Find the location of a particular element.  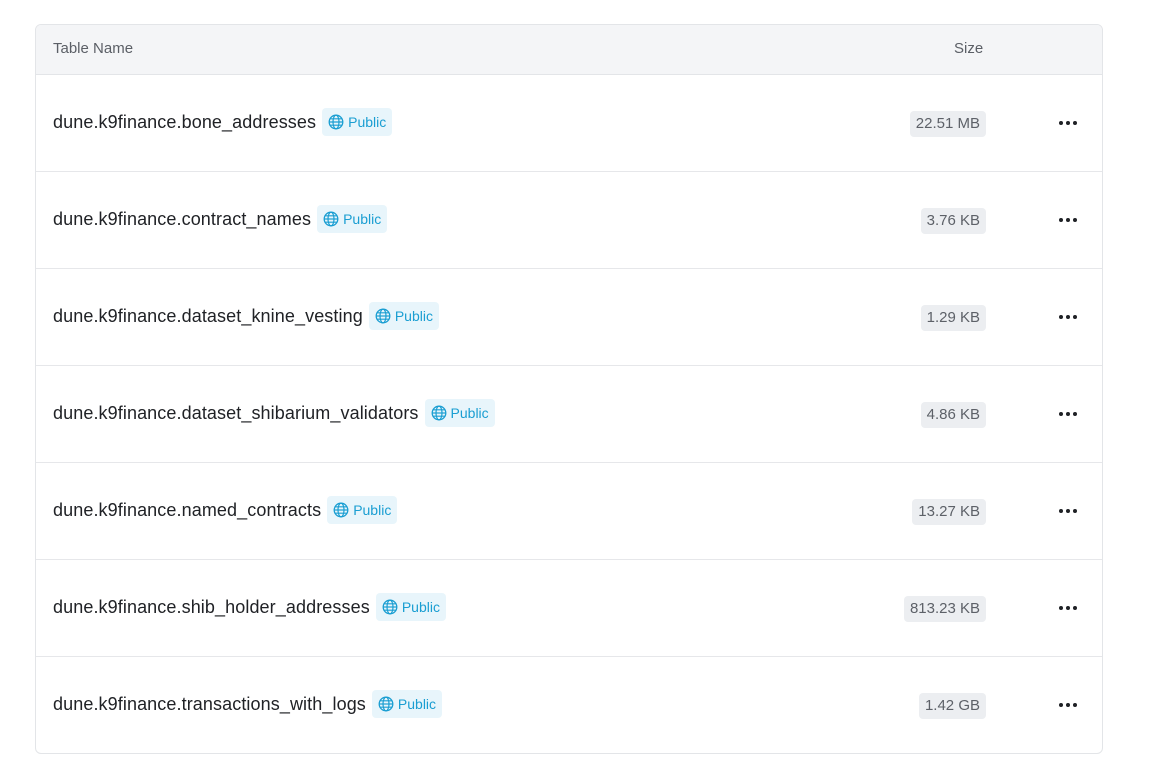

size-badge: 3.76 KB is located at coordinates (953, 221).